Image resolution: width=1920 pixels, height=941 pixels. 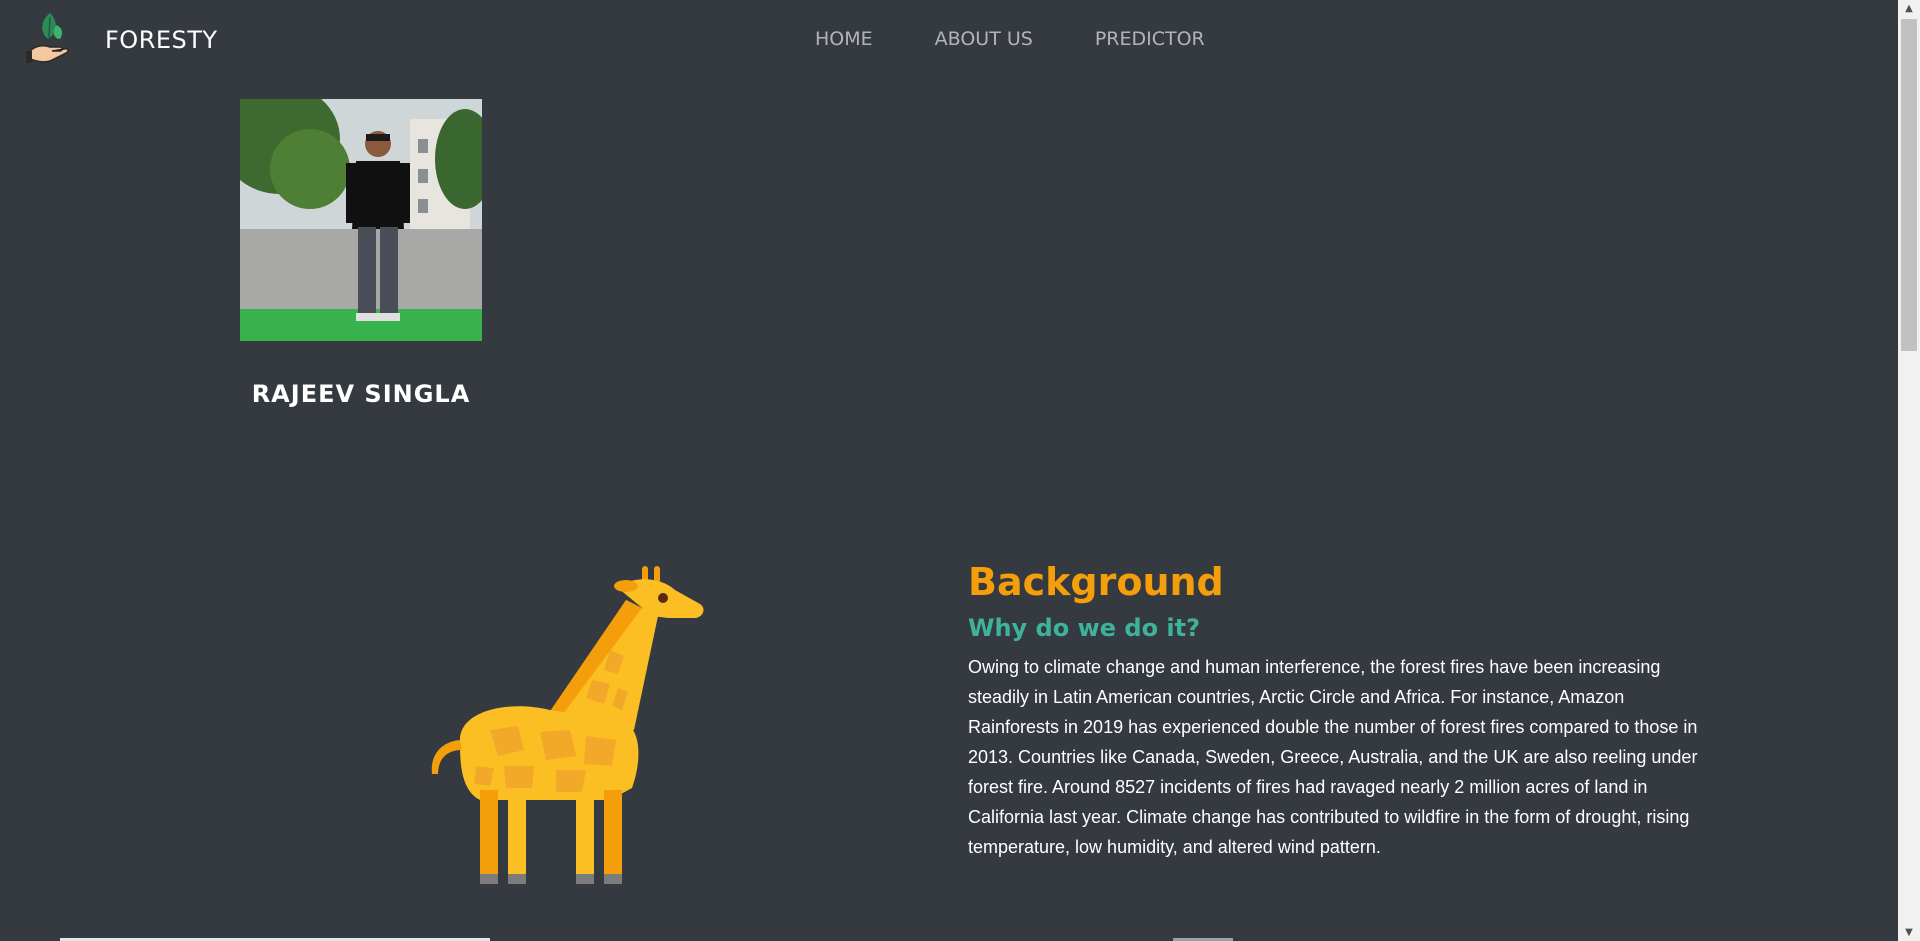 I want to click on leaf-hand-icon, so click(x=51, y=39).